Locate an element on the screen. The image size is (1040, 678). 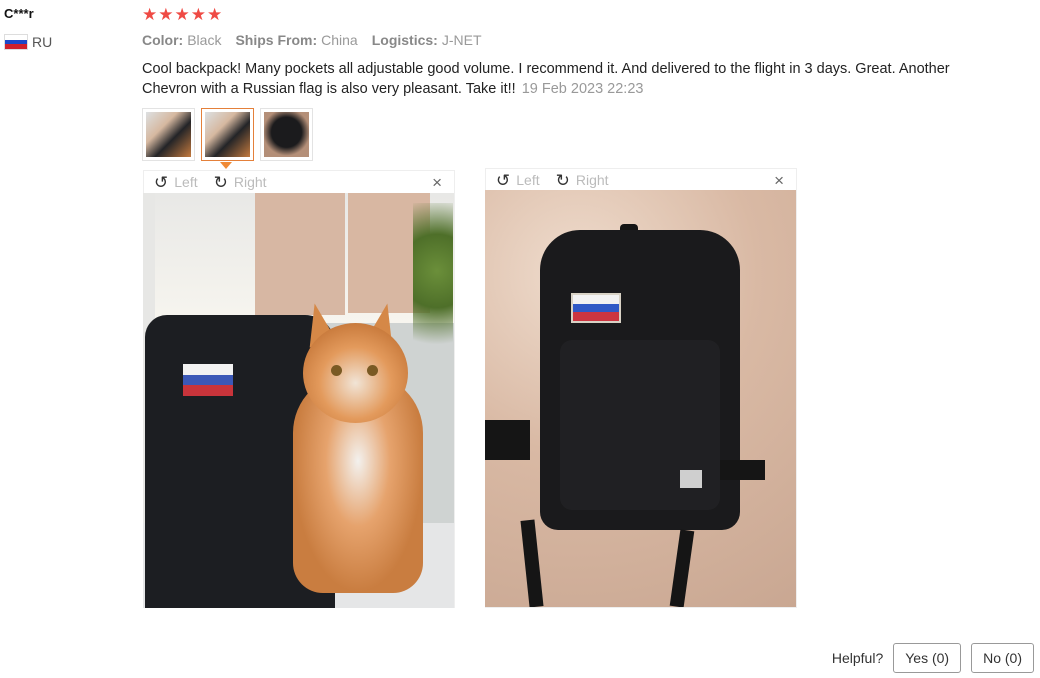
attr-ships-from: Ships From: China is located at coordinates (296, 40).